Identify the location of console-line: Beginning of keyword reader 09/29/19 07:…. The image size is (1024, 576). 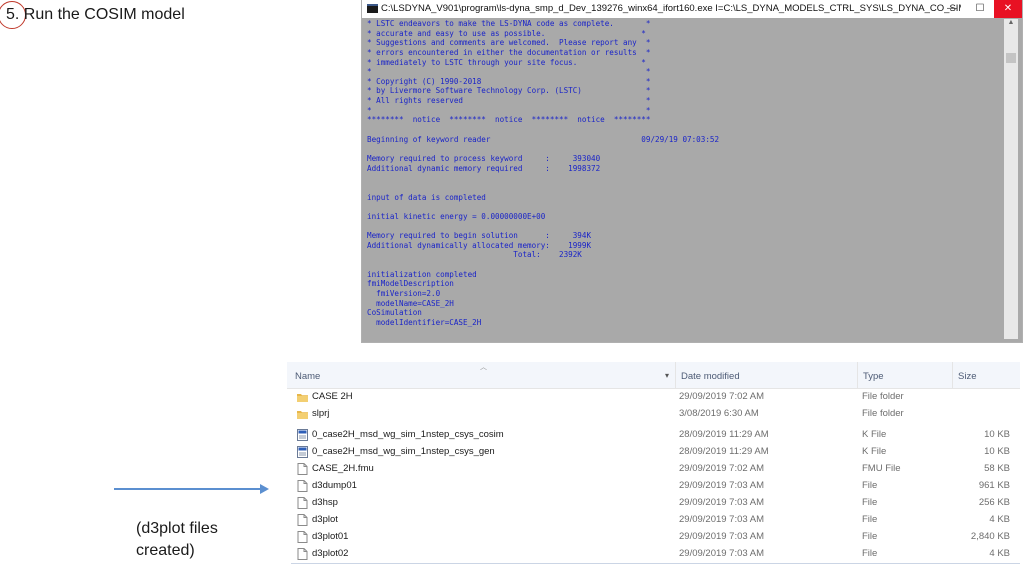
(543, 139).